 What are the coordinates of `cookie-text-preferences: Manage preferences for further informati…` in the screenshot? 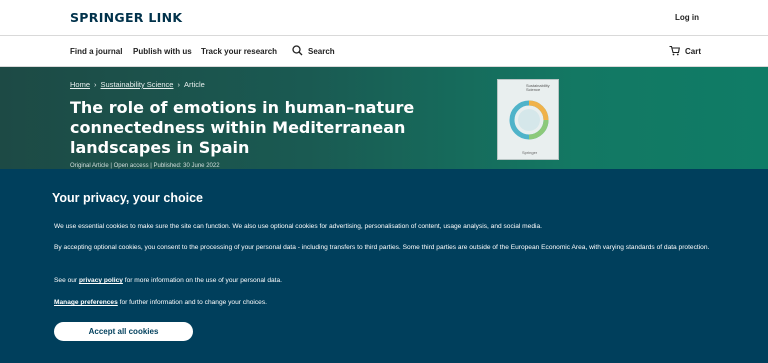 It's located at (384, 302).